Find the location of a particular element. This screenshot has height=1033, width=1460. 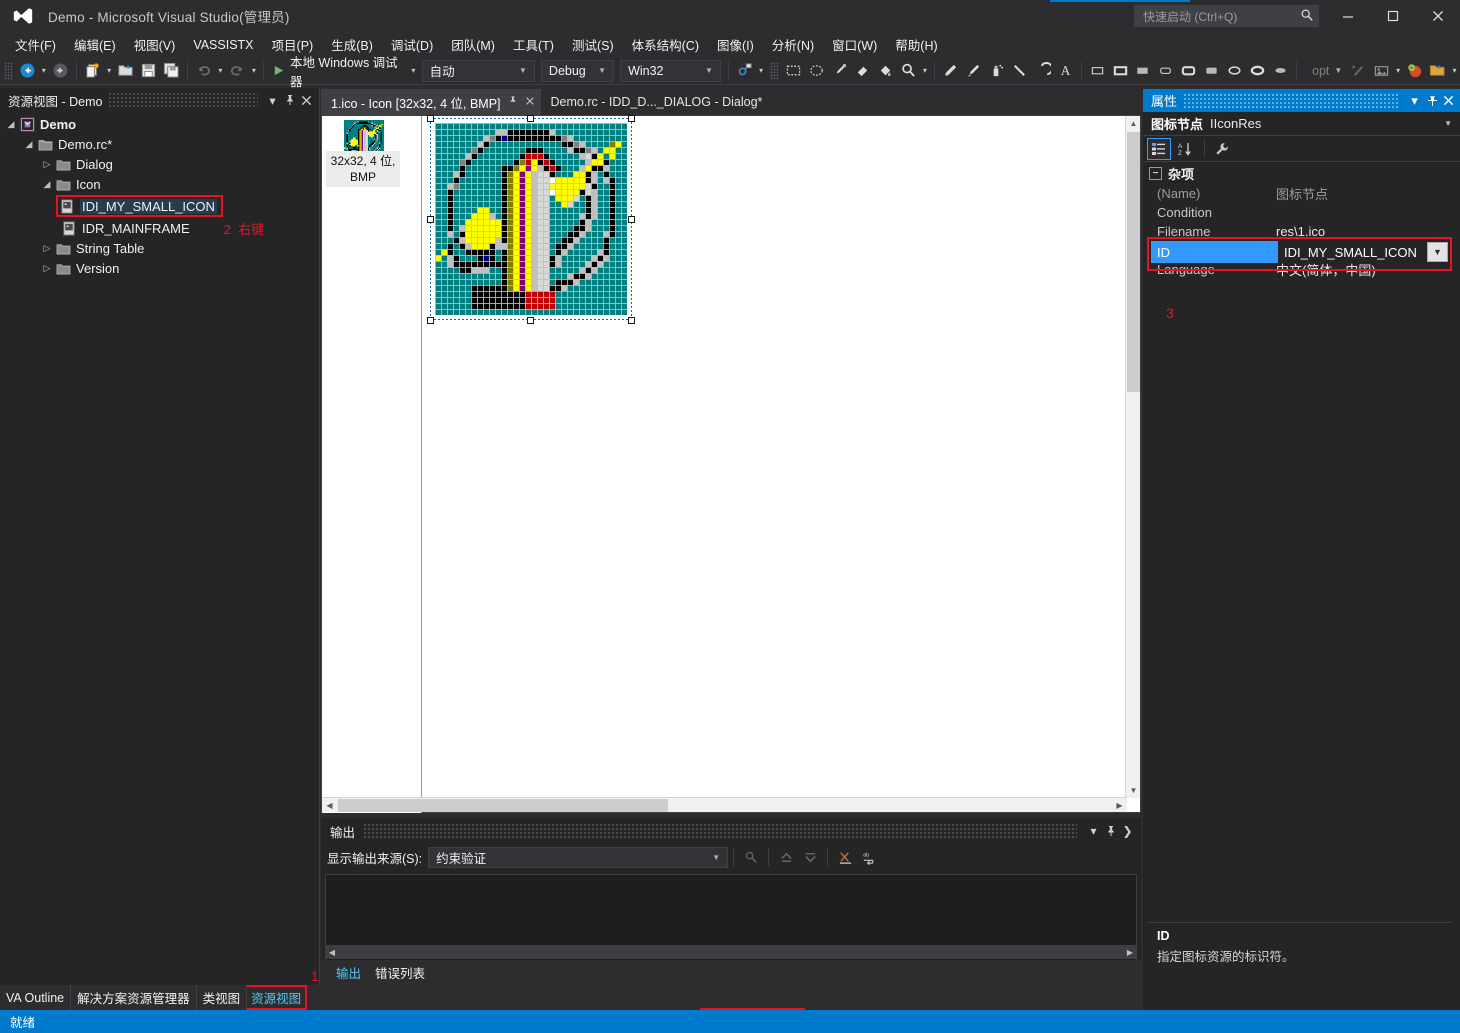

icon-pixel-grid is located at coordinates (531, 219).